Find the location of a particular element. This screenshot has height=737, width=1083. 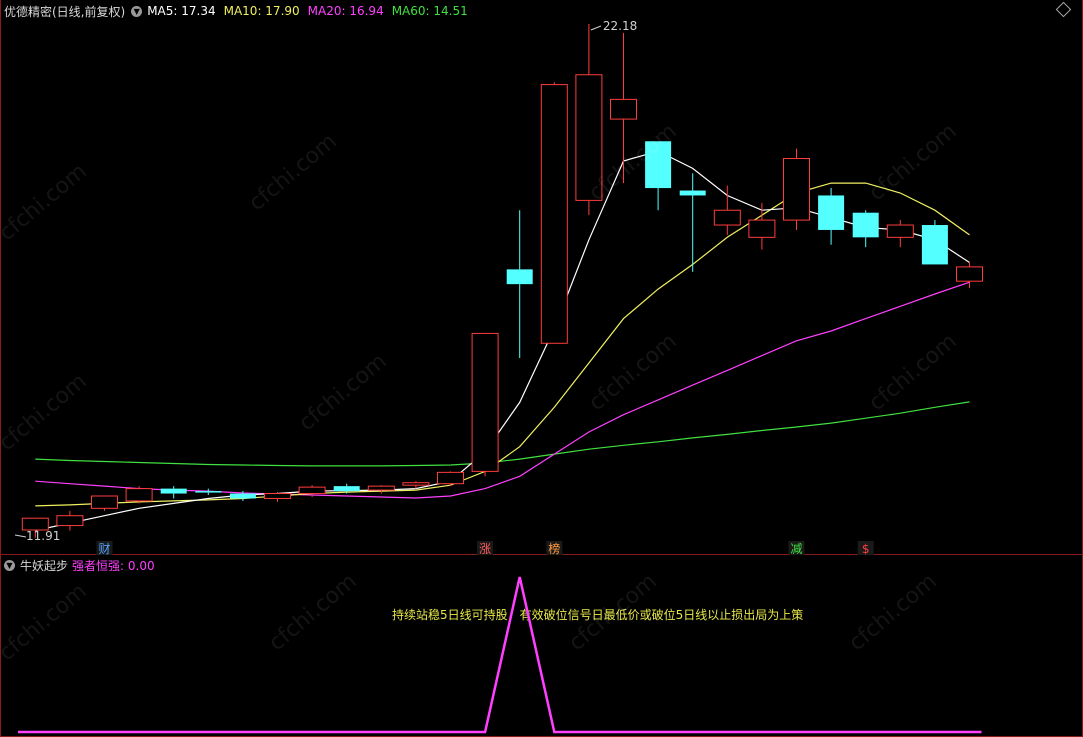

ma60-line is located at coordinates (502, 434).